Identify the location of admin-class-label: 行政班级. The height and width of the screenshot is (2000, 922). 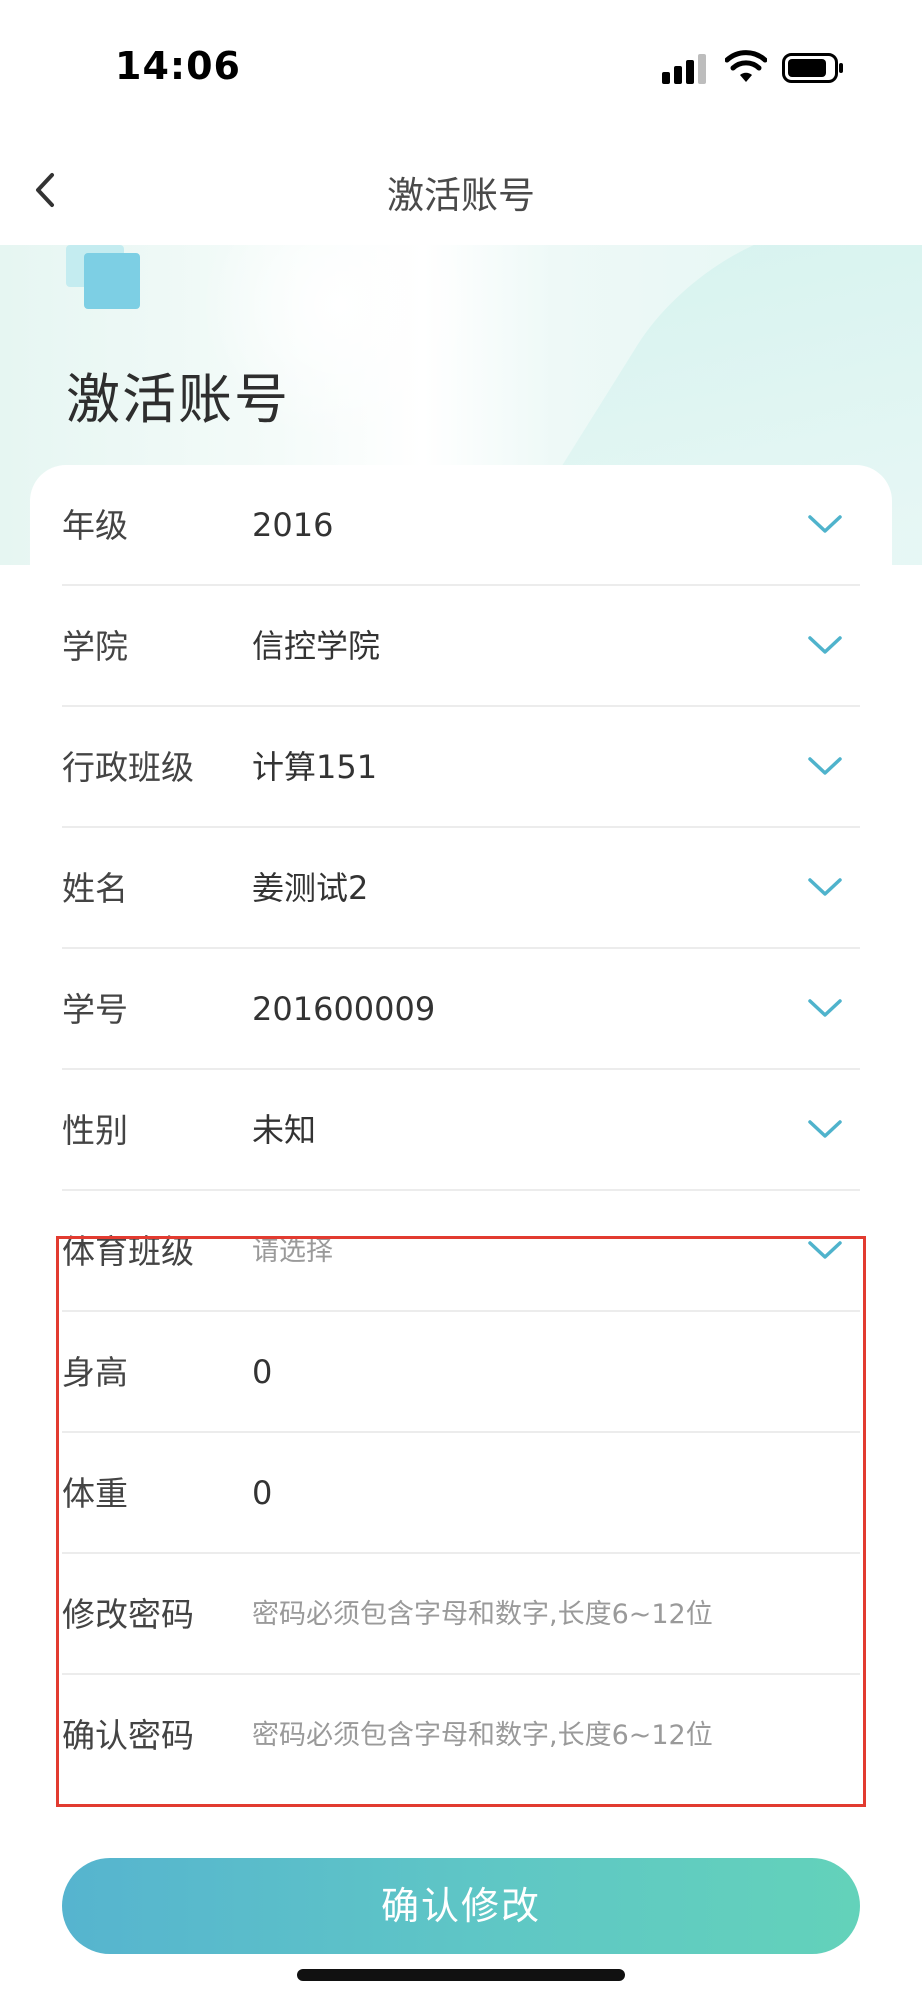
(128, 767).